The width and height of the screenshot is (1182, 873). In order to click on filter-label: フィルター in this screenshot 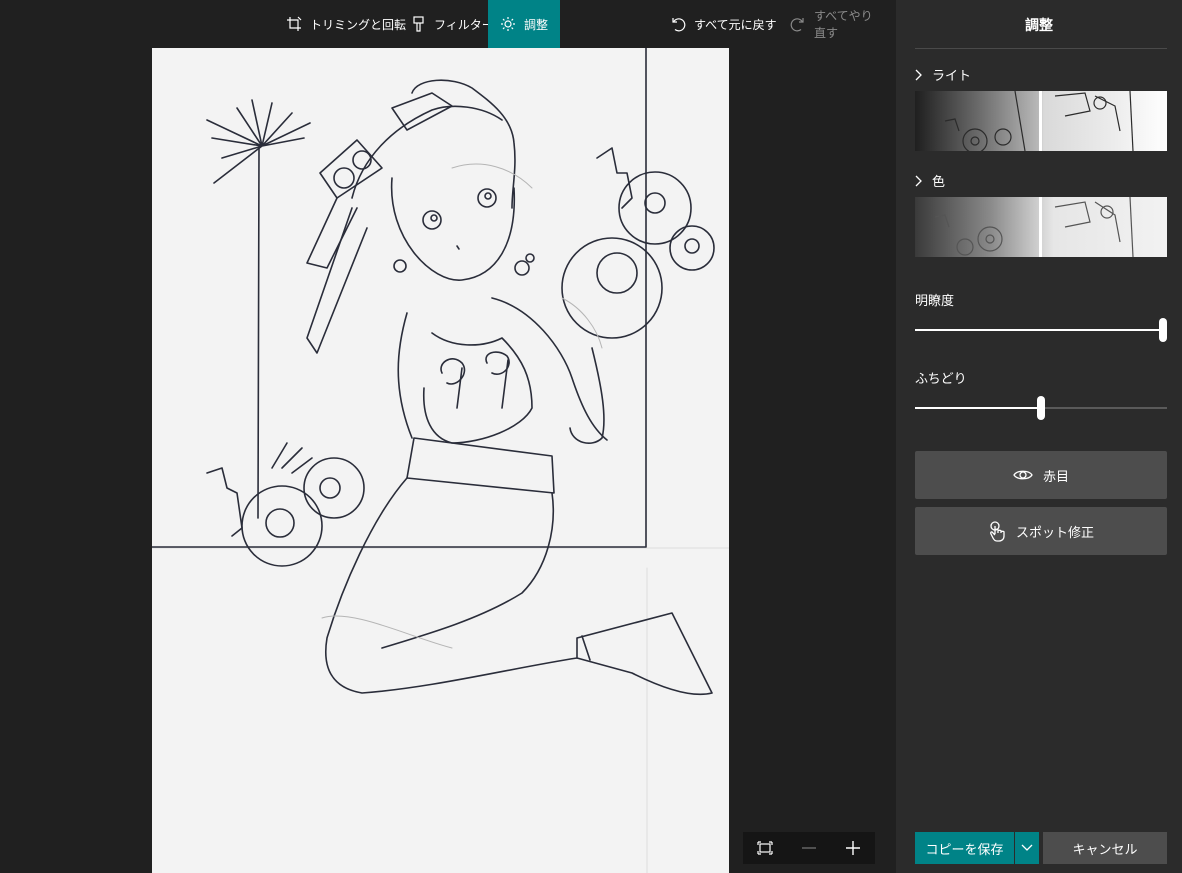, I will do `click(464, 24)`.